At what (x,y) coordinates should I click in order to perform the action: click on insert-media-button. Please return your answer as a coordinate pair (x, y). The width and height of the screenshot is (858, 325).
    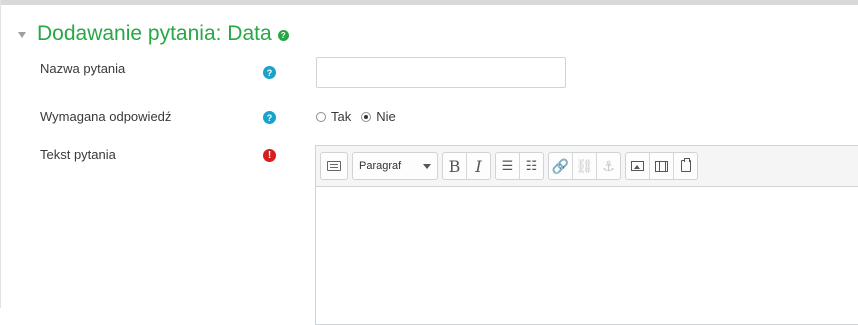
    Looking at the image, I should click on (661, 166).